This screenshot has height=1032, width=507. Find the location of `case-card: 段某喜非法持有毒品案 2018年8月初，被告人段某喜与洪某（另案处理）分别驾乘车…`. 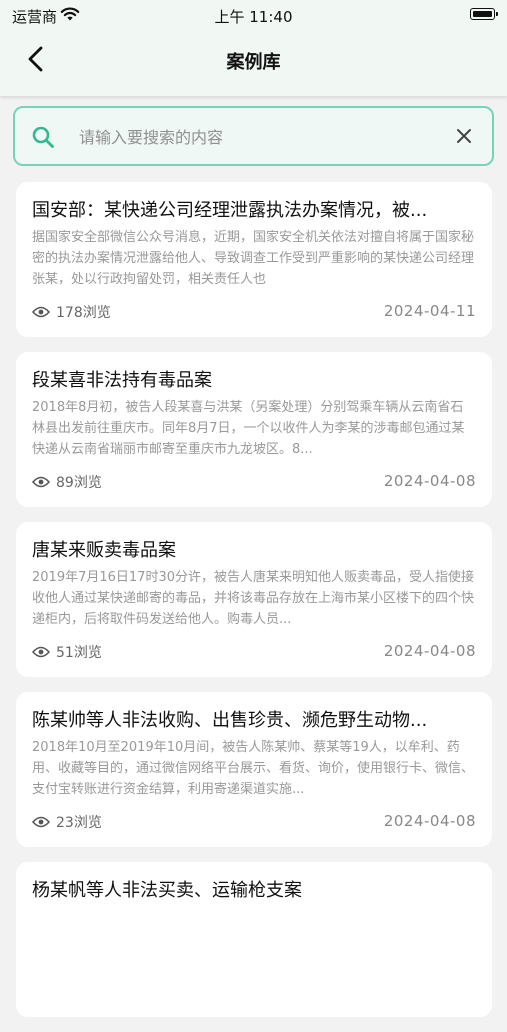

case-card: 段某喜非法持有毒品案 2018年8月初，被告人段某喜与洪某（另案处理）分别驾乘车… is located at coordinates (254, 429).